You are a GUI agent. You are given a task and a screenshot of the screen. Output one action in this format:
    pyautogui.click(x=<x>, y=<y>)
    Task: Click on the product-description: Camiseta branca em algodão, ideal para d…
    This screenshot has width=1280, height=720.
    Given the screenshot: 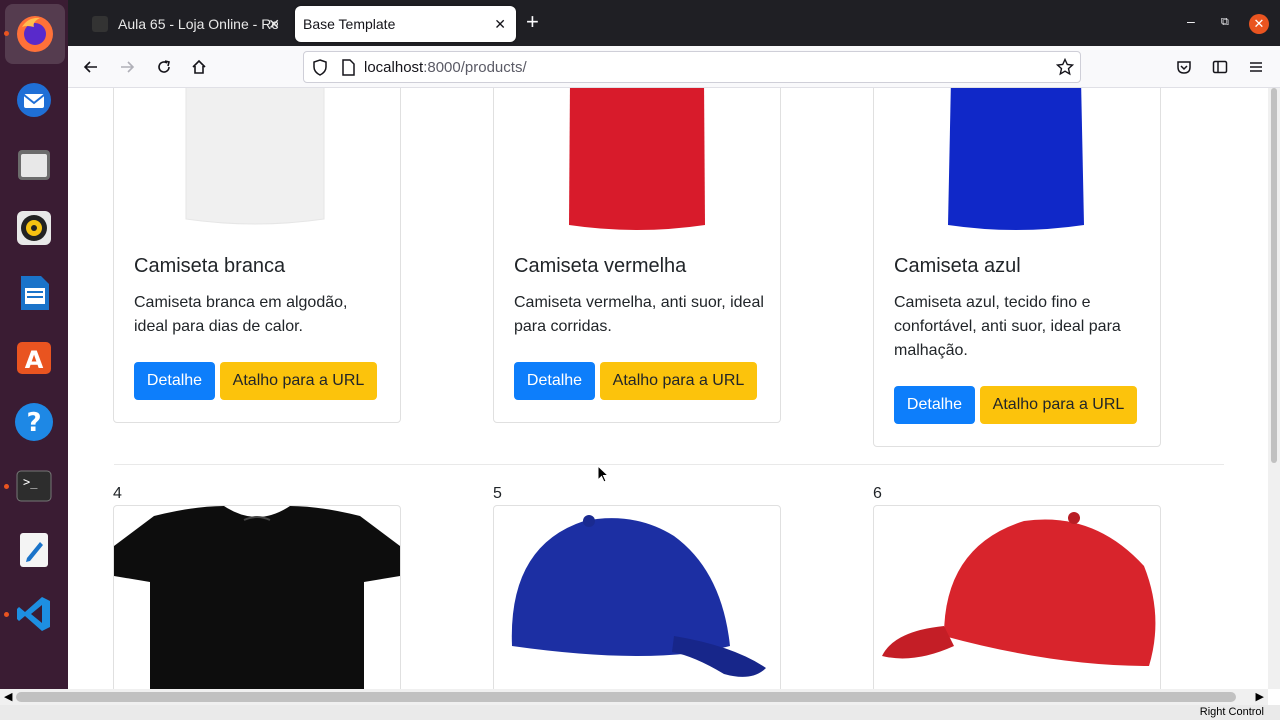 What is the action you would take?
    pyautogui.click(x=241, y=314)
    